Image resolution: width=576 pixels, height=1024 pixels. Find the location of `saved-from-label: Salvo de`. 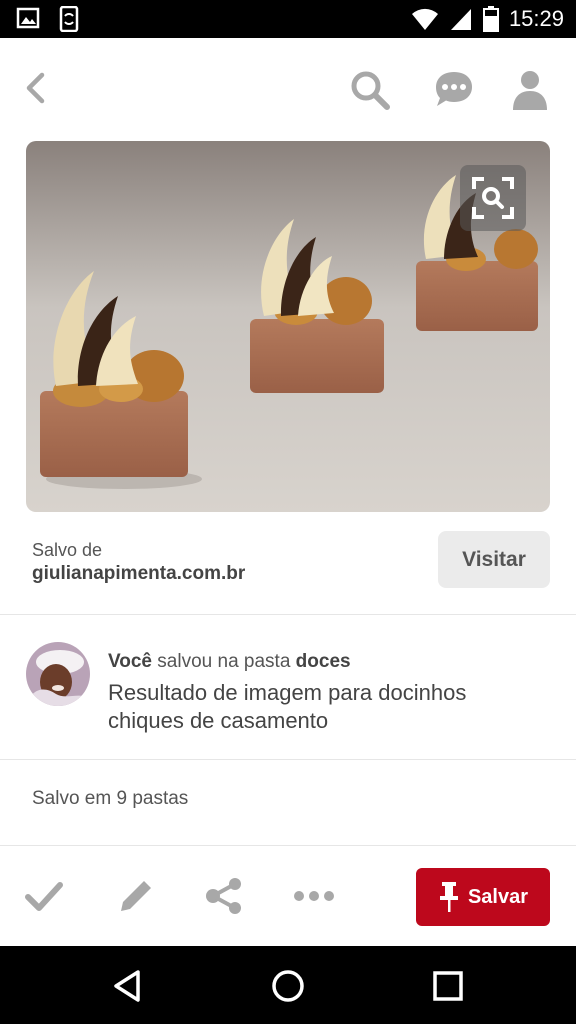

saved-from-label: Salvo de is located at coordinates (67, 550).